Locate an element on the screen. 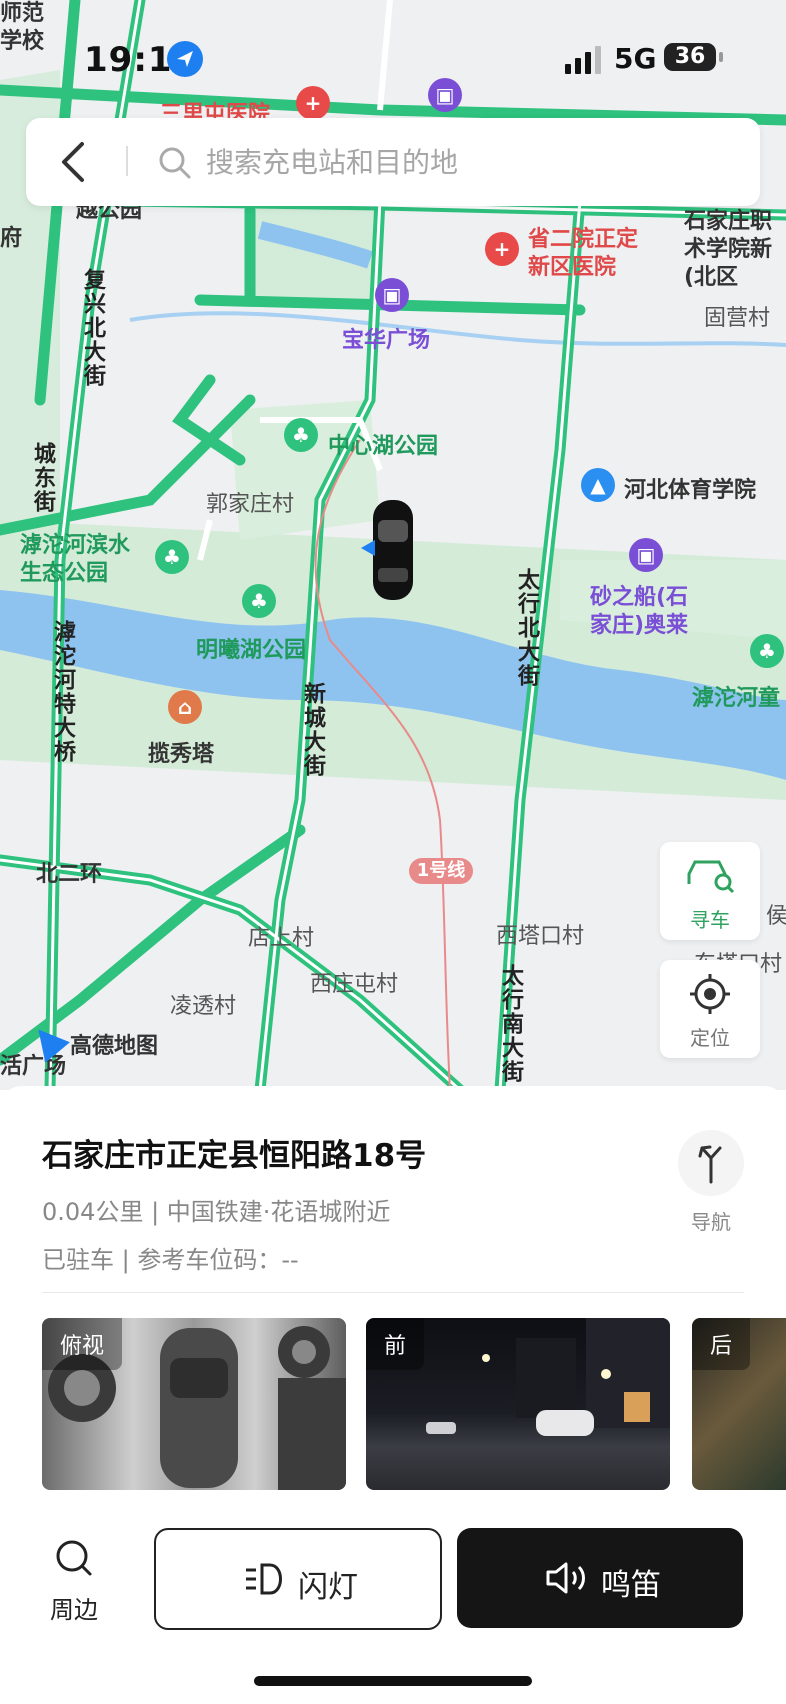 This screenshot has width=786, height=1704. honk-label: 鸣笛 is located at coordinates (631, 1585).